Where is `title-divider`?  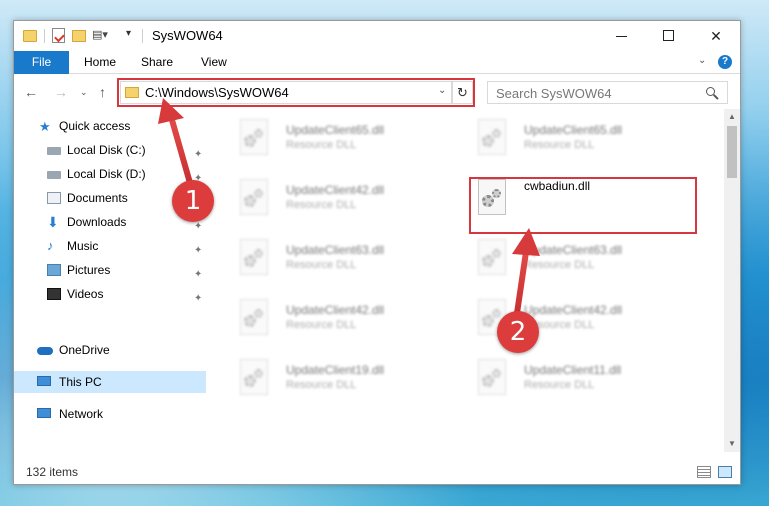 title-divider is located at coordinates (142, 36).